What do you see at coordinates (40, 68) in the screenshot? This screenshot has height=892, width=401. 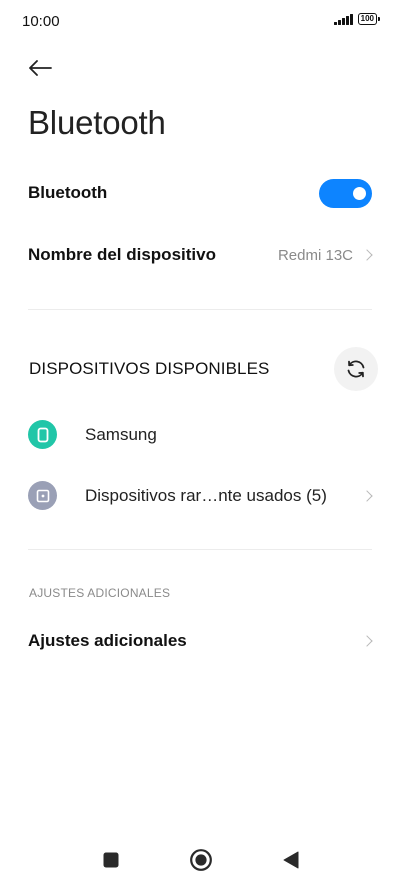 I see `back-arrow-icon` at bounding box center [40, 68].